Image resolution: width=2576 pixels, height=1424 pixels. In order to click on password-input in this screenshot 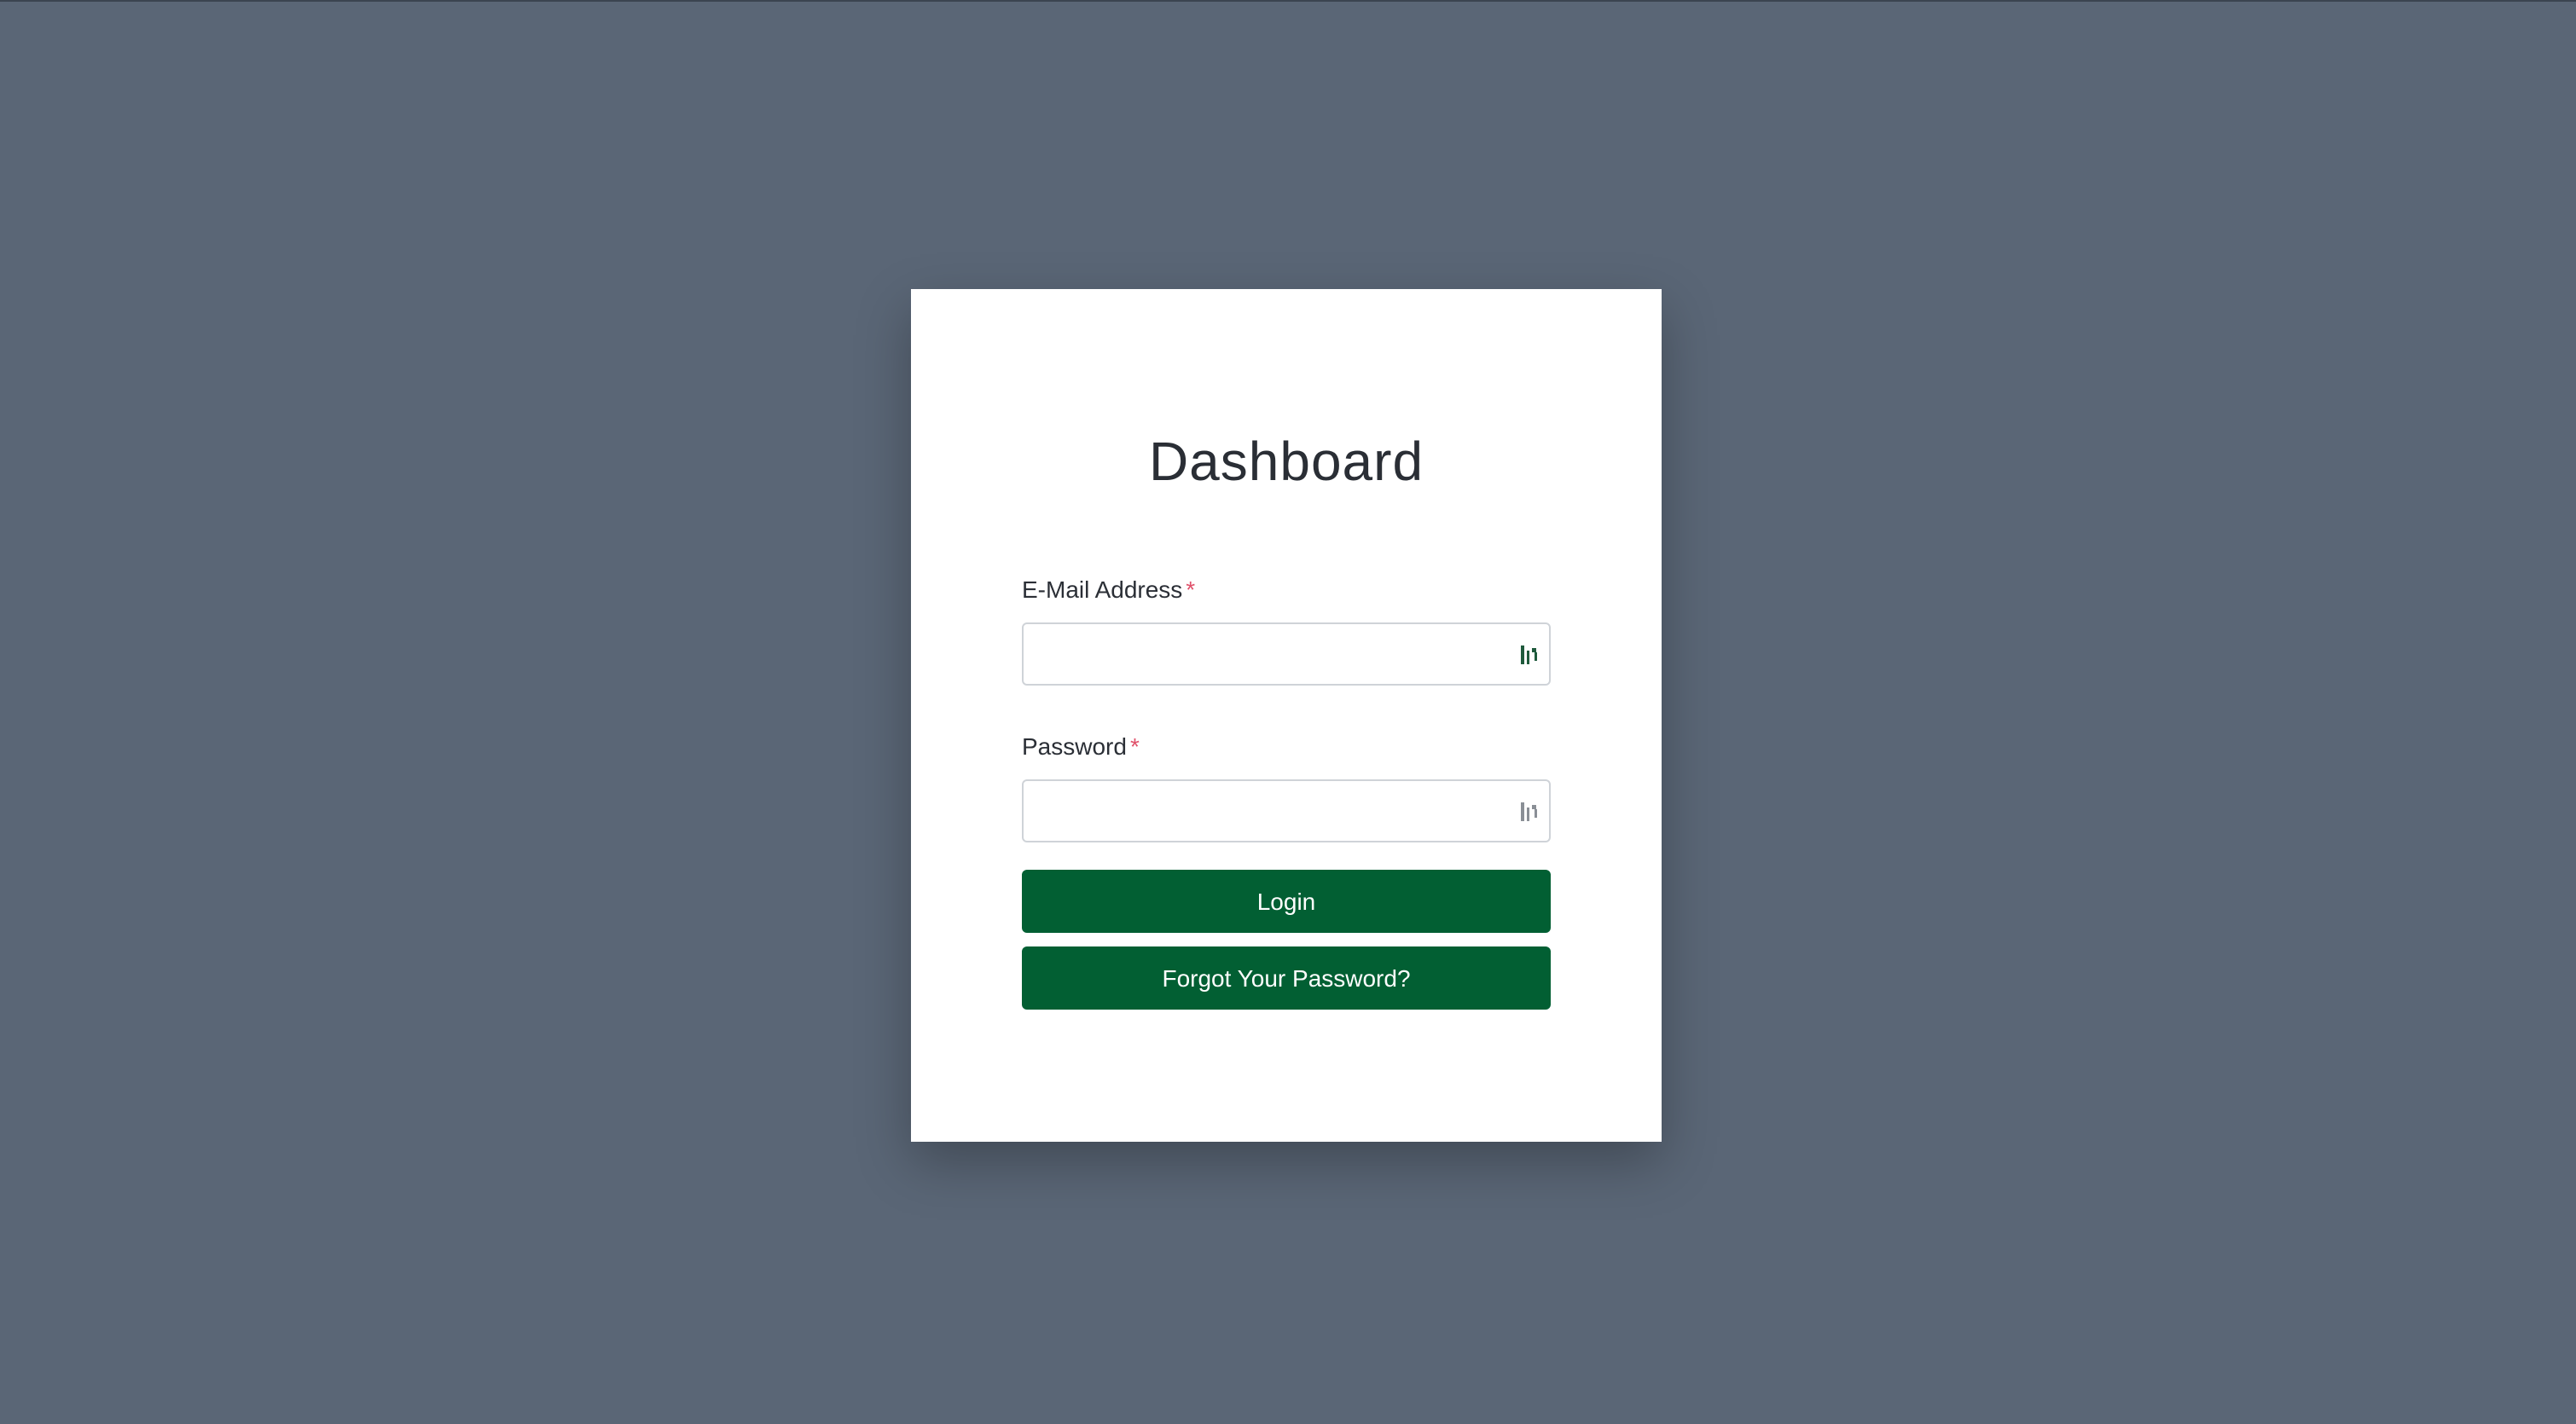, I will do `click(1286, 811)`.